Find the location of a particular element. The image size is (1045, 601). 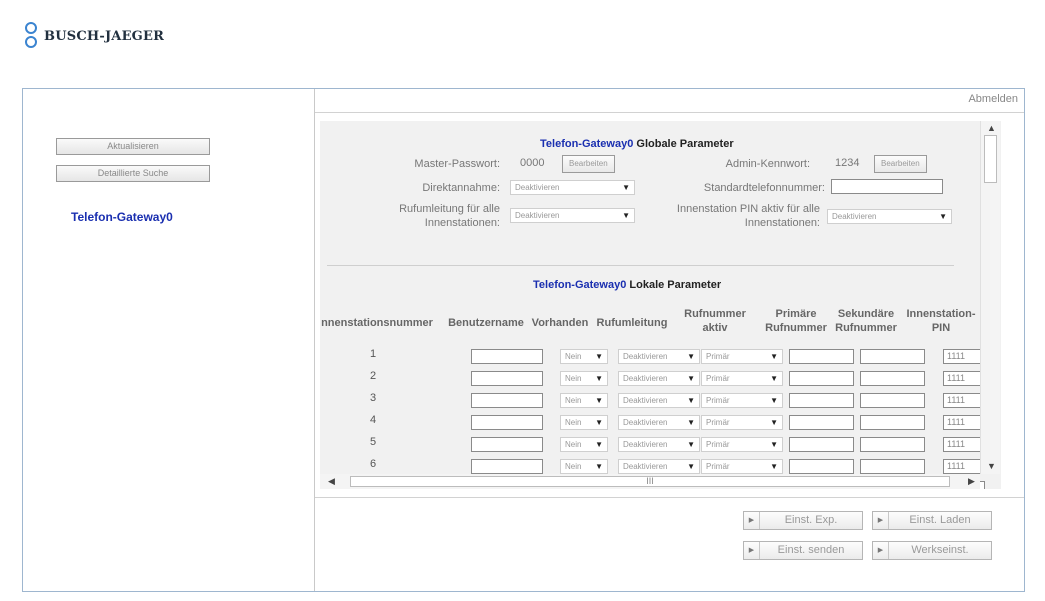

scroll-up-icon: ▲ is located at coordinates (991, 128).